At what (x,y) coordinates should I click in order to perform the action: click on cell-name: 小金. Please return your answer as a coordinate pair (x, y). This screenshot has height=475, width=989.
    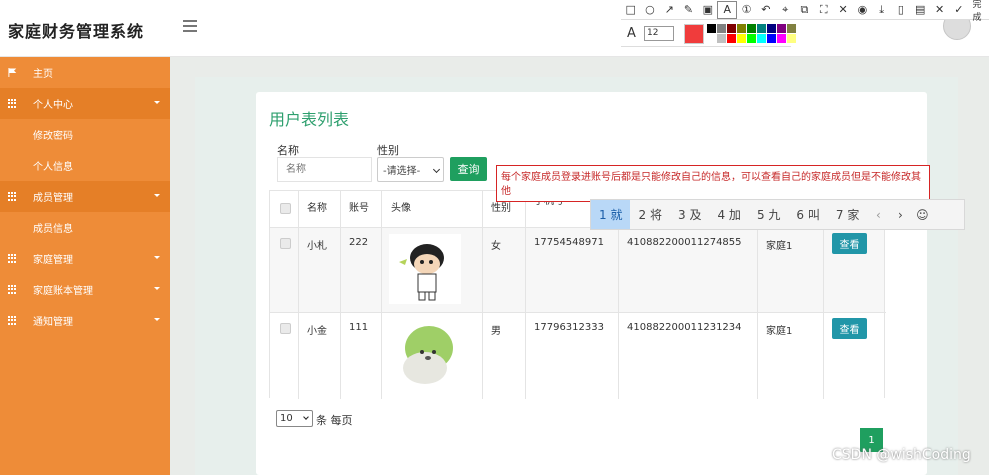
    Looking at the image, I should click on (317, 331).